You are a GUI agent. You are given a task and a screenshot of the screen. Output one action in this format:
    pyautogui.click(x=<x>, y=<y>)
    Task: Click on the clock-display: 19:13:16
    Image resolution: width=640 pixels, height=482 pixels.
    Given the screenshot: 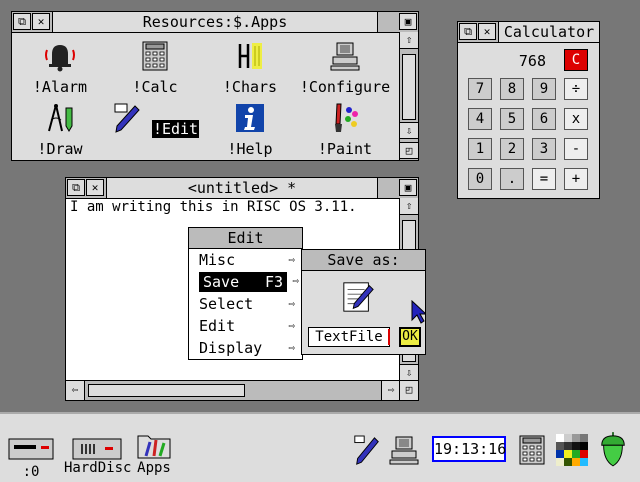 What is the action you would take?
    pyautogui.click(x=469, y=449)
    